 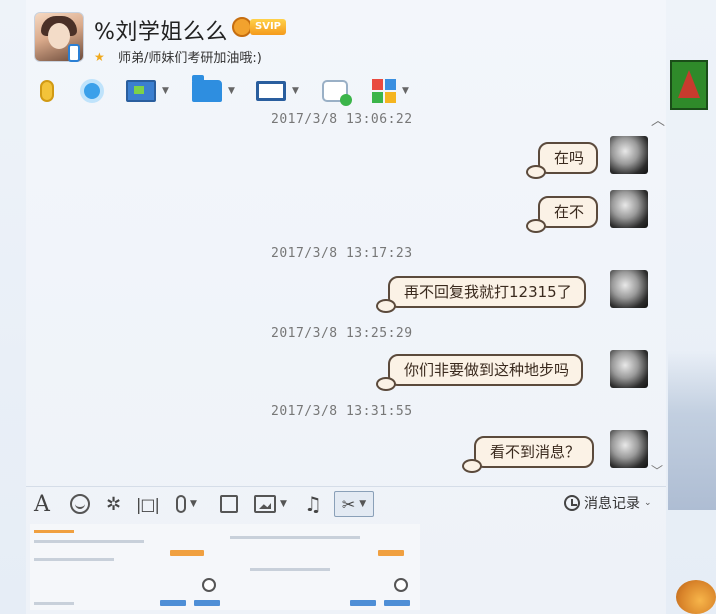 I want to click on voice-message-button: ▼, so click(x=186, y=504).